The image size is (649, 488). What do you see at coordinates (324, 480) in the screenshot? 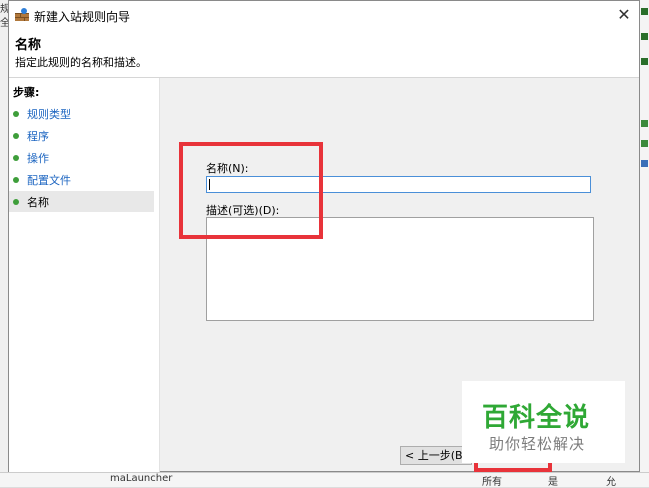
I see `background-rule-list-row: maLauncher 所有 是 允` at bounding box center [324, 480].